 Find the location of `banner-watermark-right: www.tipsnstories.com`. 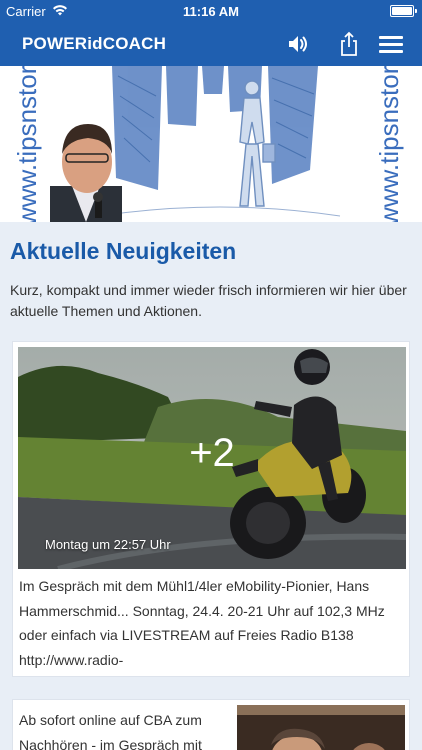

banner-watermark-right: www.tipsnstories.com is located at coordinates (389, 144).